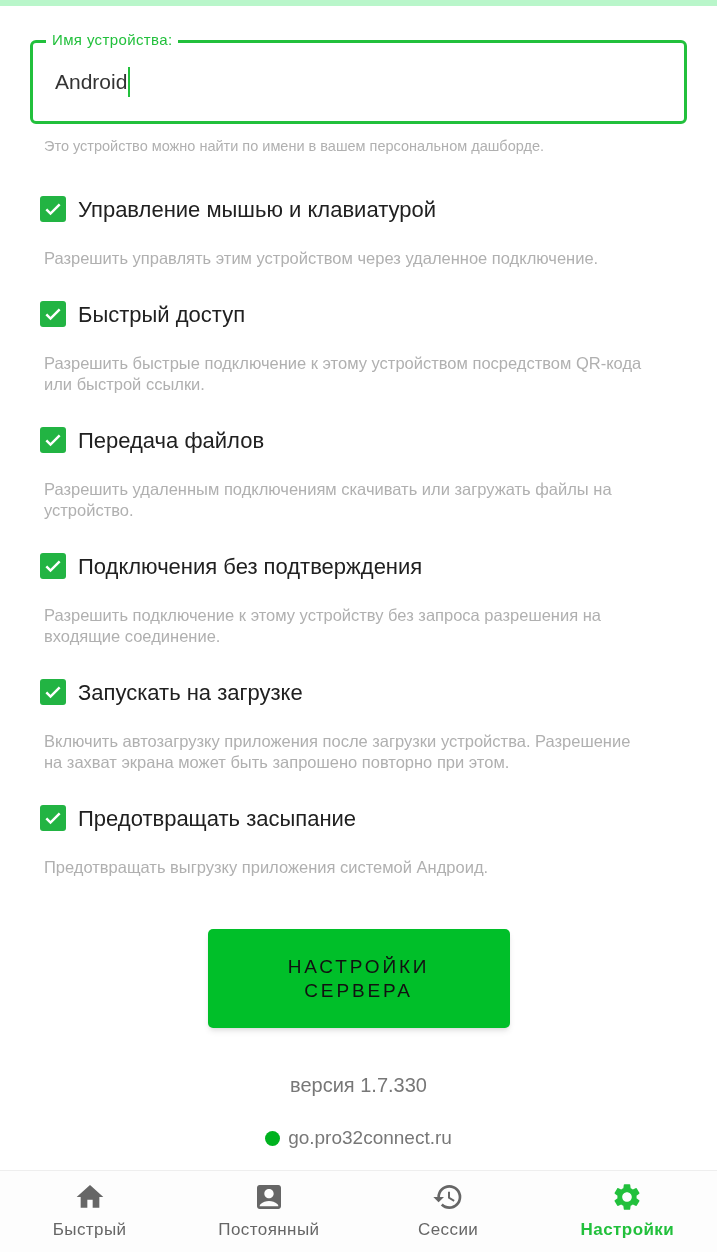 The width and height of the screenshot is (717, 1252). What do you see at coordinates (269, 1211) in the screenshot?
I see `nav-tab: Постоянный` at bounding box center [269, 1211].